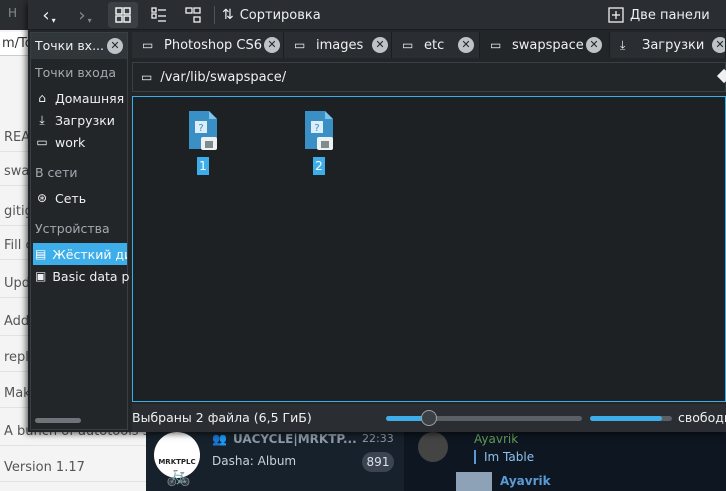 Image resolution: width=726 pixels, height=491 pixels. What do you see at coordinates (378, 462) in the screenshot?
I see `unread-badge: 891` at bounding box center [378, 462].